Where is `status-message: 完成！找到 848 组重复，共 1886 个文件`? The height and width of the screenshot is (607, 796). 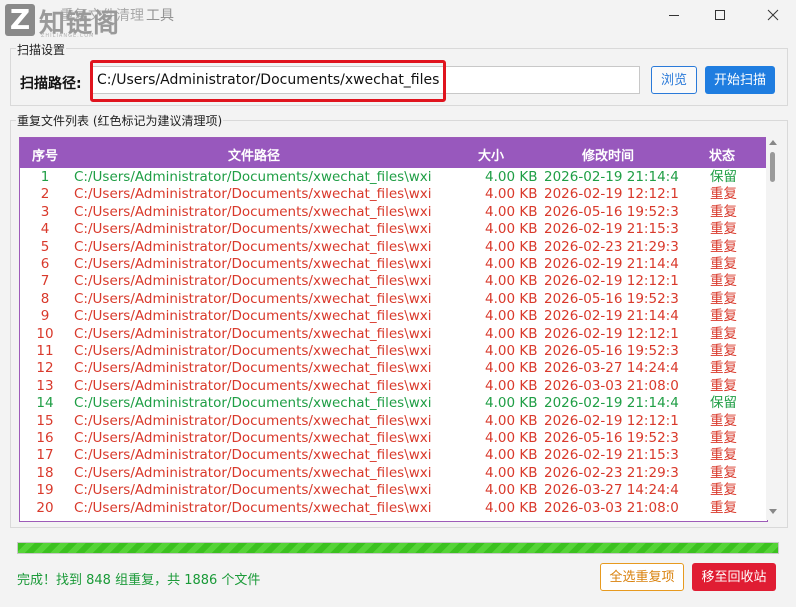 status-message: 完成！找到 848 组重复，共 1886 个文件 is located at coordinates (139, 580).